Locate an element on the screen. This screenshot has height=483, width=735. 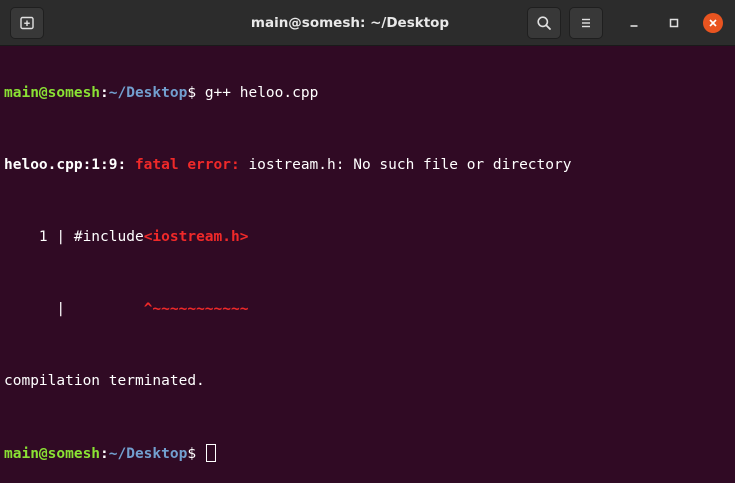
caret-line: | ^~~~~~~~~~~~ is located at coordinates (369, 309).